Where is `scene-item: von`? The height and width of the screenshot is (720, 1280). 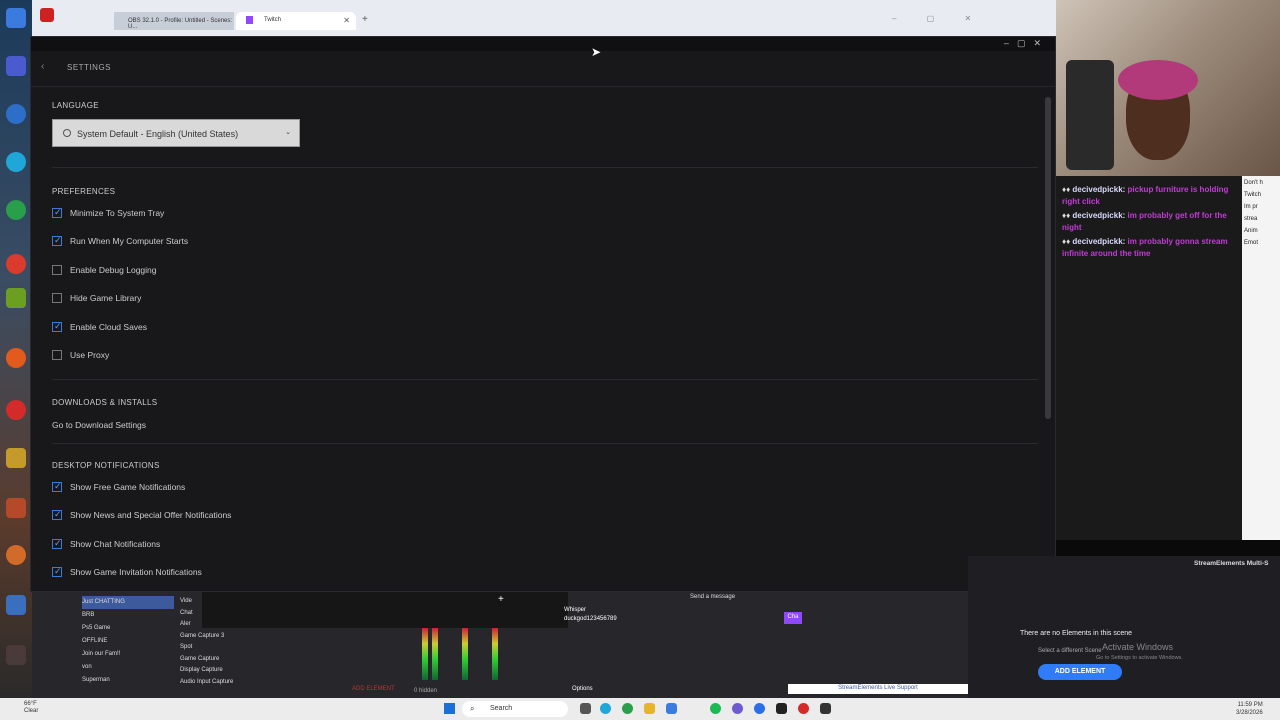 scene-item: von is located at coordinates (128, 667).